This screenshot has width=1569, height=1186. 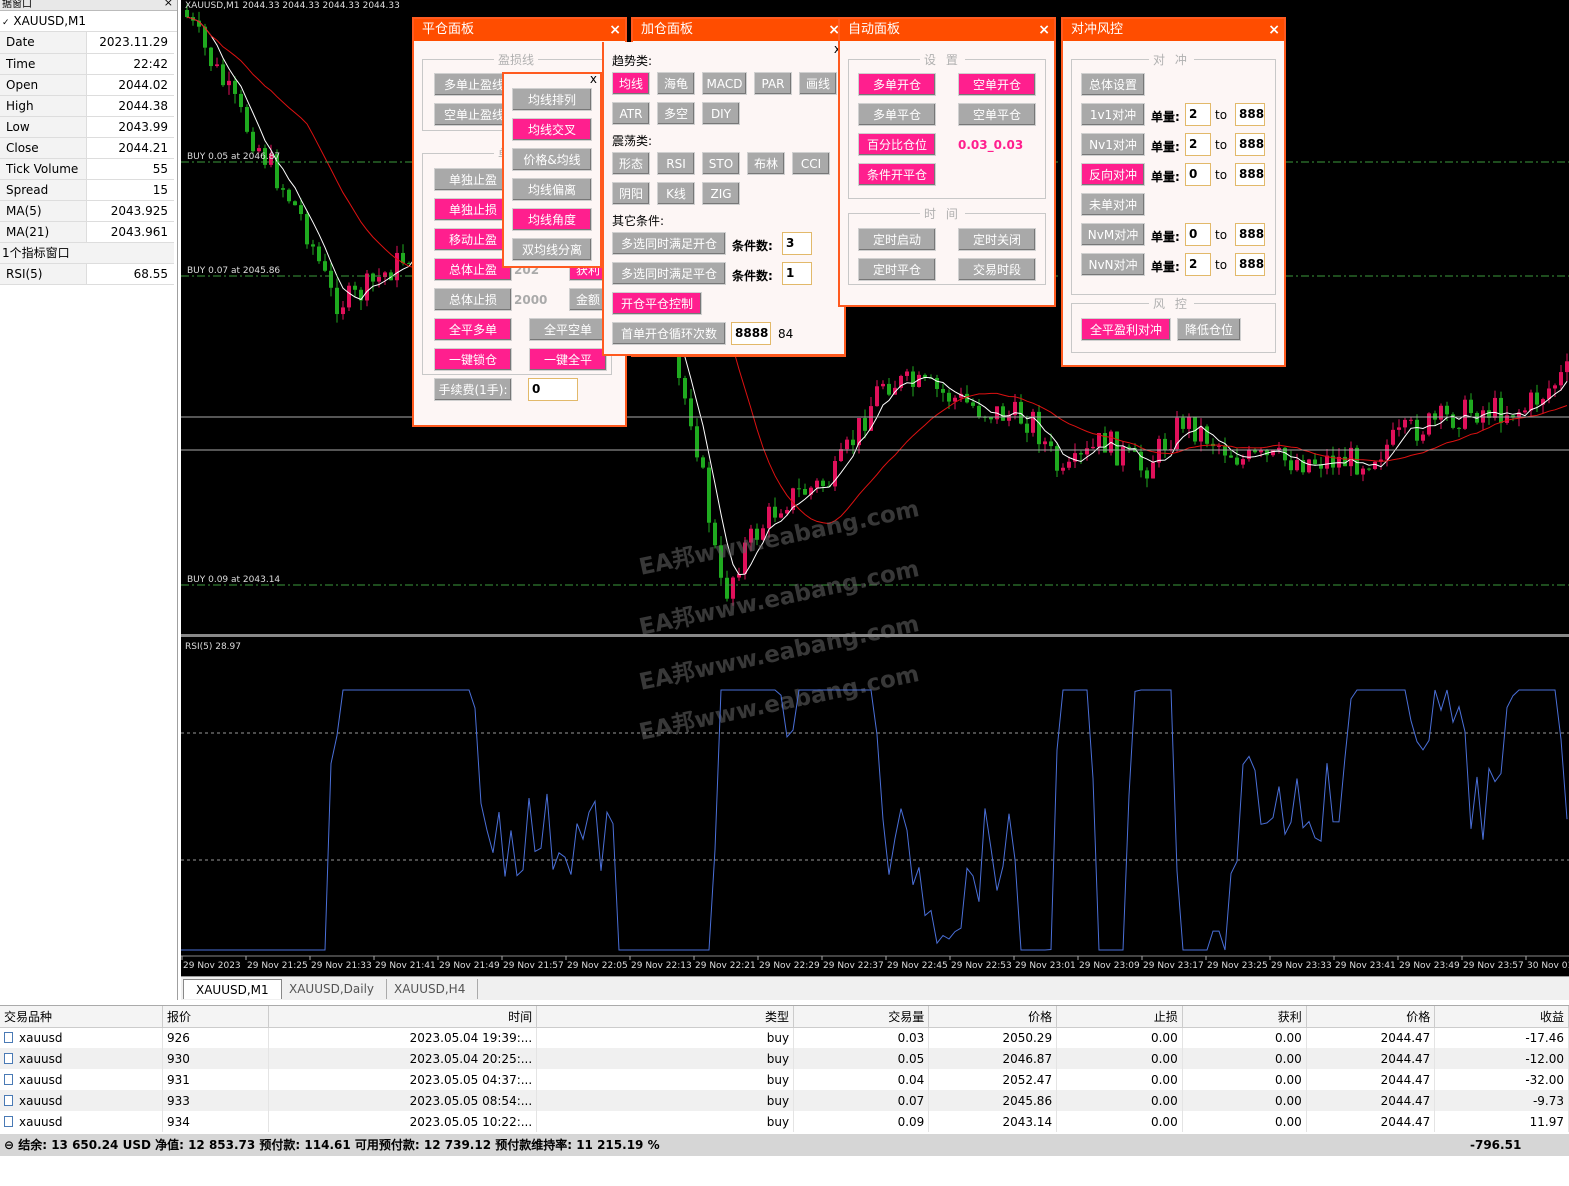 What do you see at coordinates (997, 269) in the screenshot?
I see `trading-session-button: 交易时段` at bounding box center [997, 269].